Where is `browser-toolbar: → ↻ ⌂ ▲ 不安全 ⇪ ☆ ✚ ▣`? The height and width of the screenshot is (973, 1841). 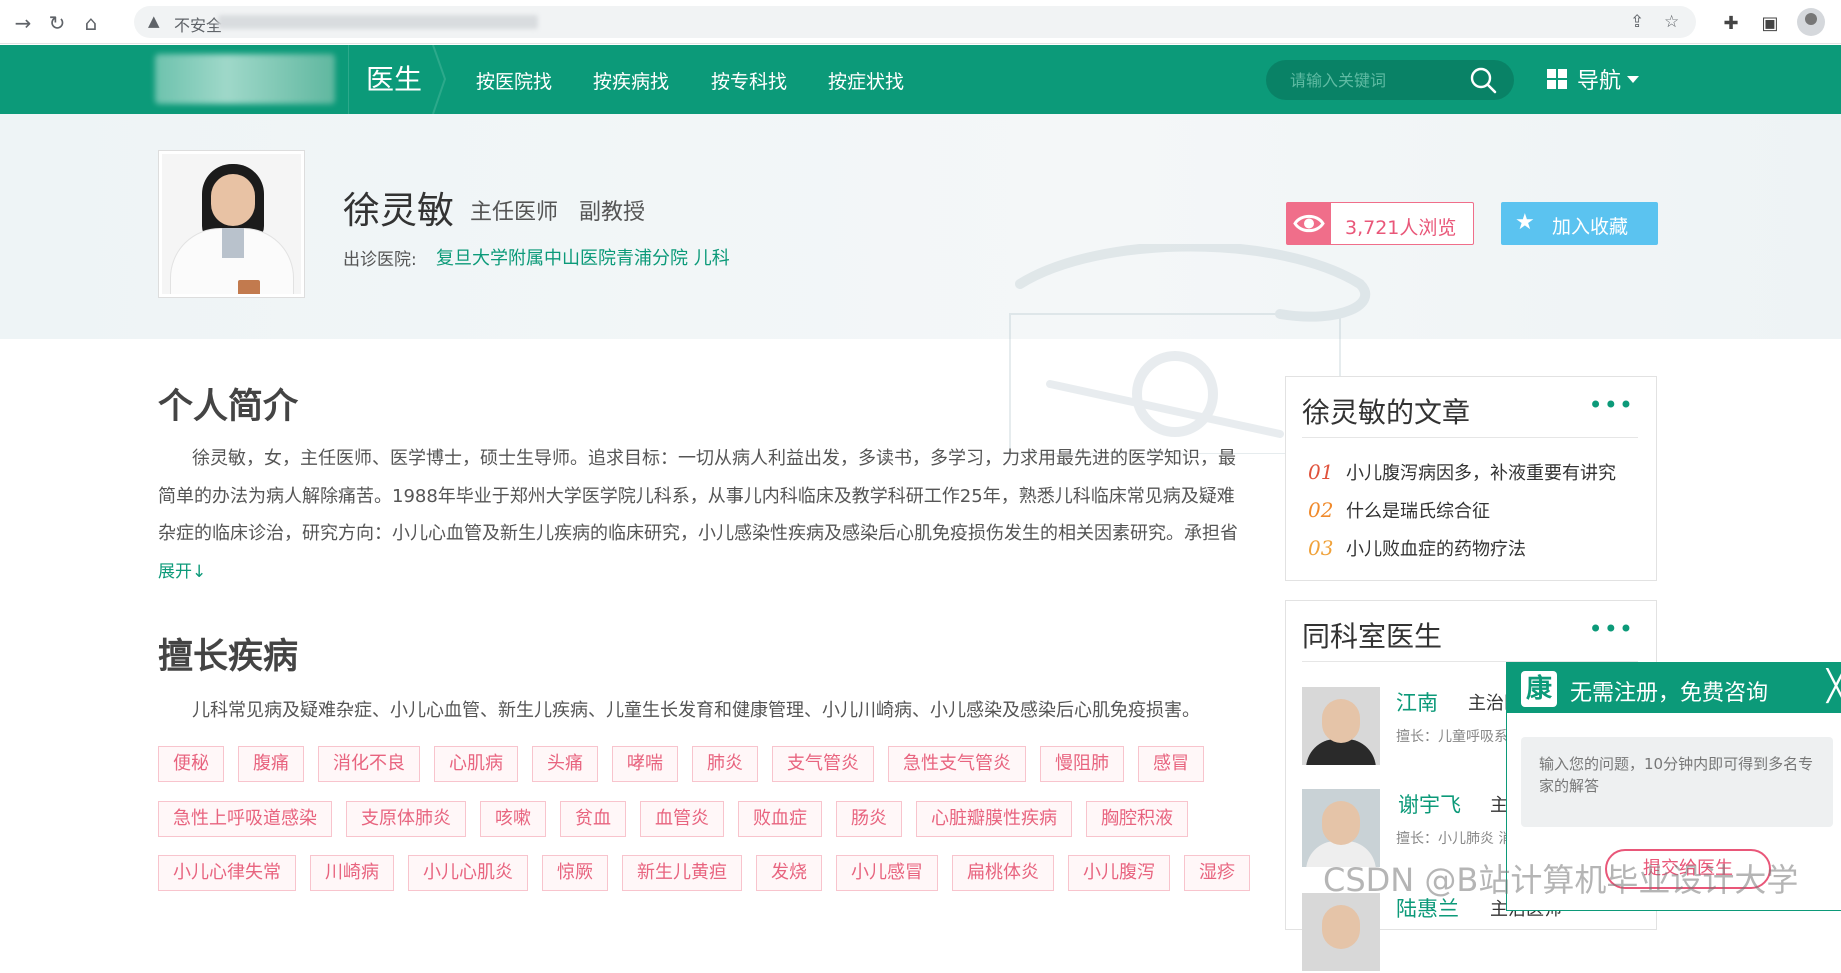
browser-toolbar: → ↻ ⌂ ▲ 不安全 ⇪ ☆ ✚ ▣ is located at coordinates (920, 22).